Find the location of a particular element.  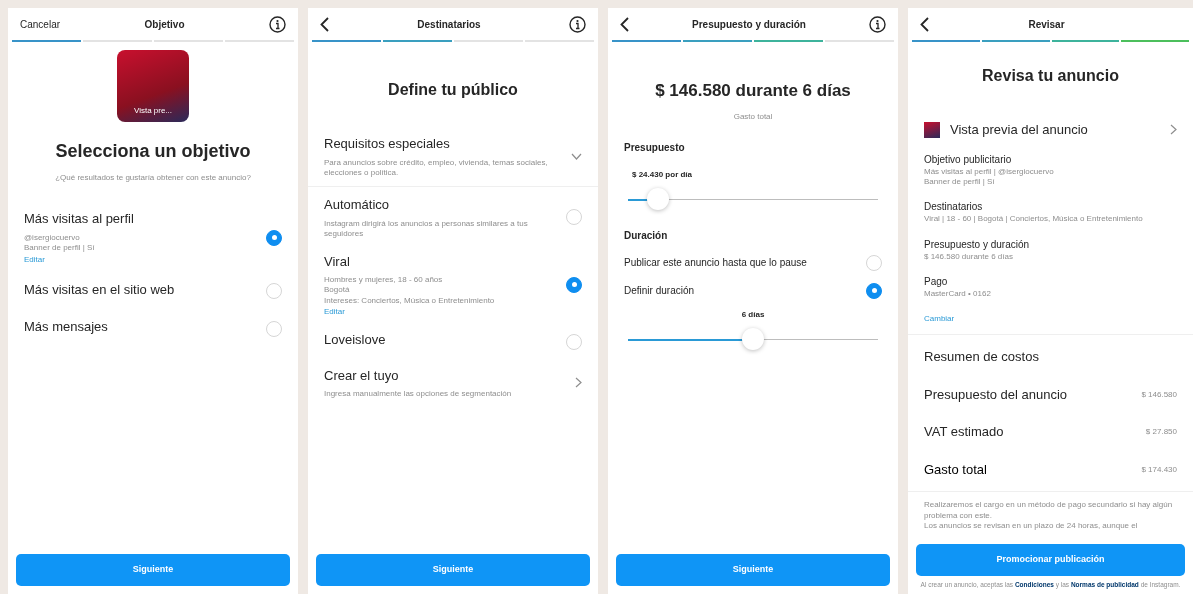

disclaimer-text: Los anuncios se revisan en un plazo de 24 horas, aunque el is located at coordinates (1031, 526).